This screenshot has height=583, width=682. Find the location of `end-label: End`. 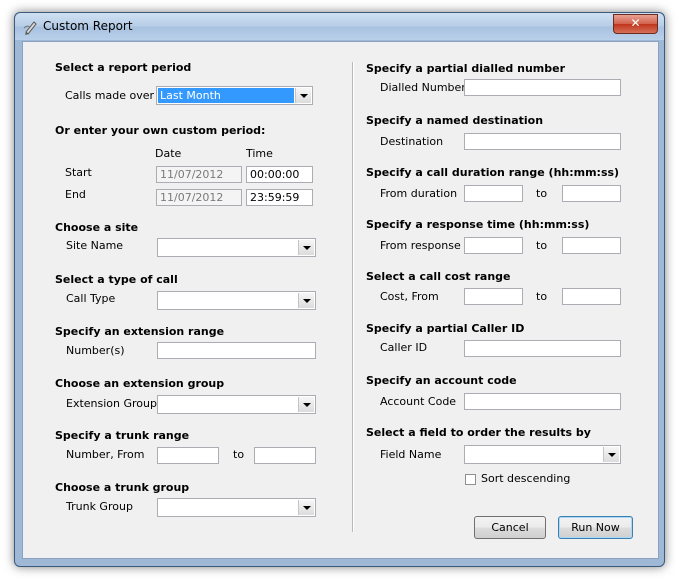

end-label: End is located at coordinates (75, 194).